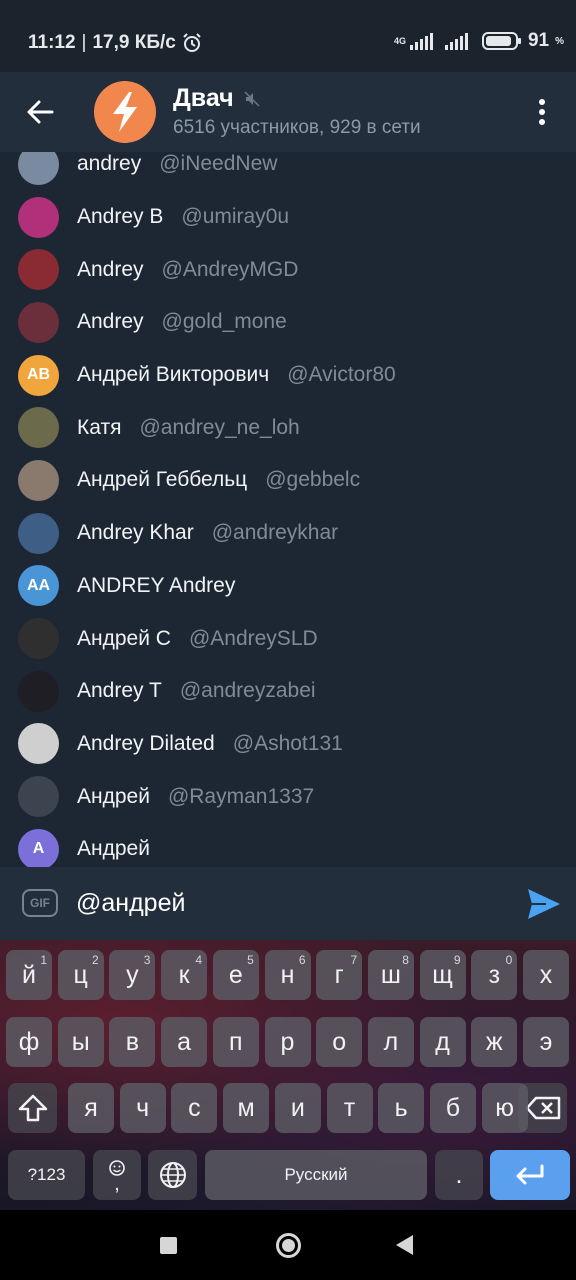 Image resolution: width=576 pixels, height=1280 pixels. What do you see at coordinates (235, 1042) in the screenshot?
I see `key-п: п` at bounding box center [235, 1042].